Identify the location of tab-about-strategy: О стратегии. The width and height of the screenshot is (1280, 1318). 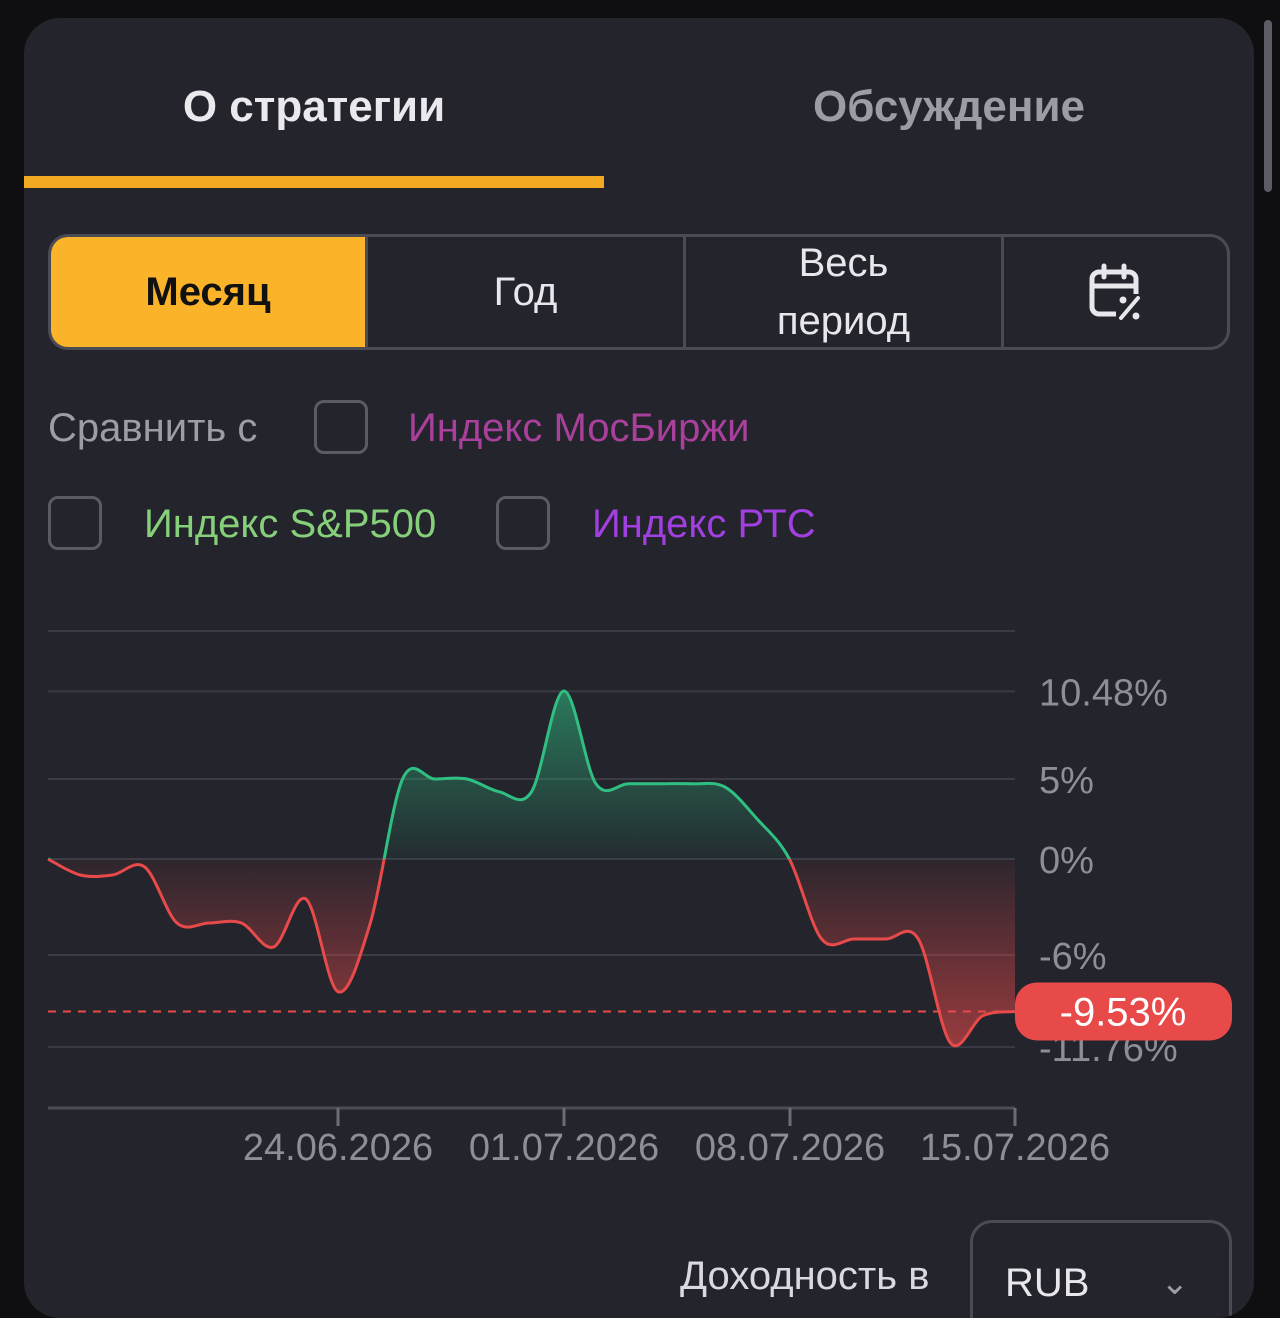
(314, 107).